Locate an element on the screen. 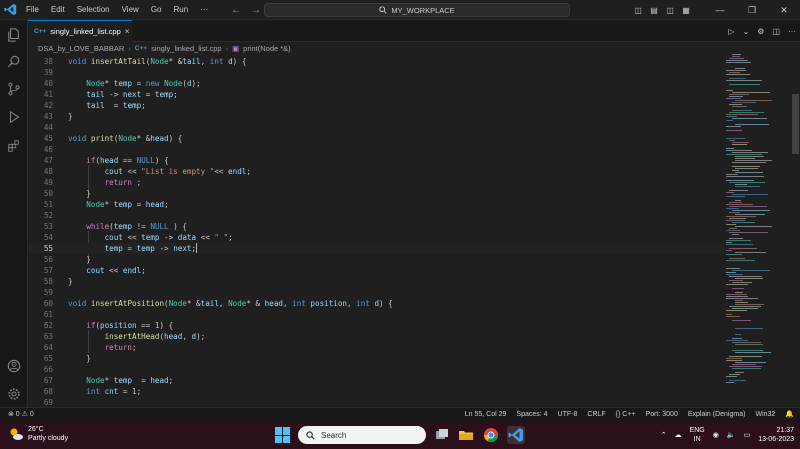 Image resolution: width=800 pixels, height=449 pixels. code-line: 69 is located at coordinates (376, 402).